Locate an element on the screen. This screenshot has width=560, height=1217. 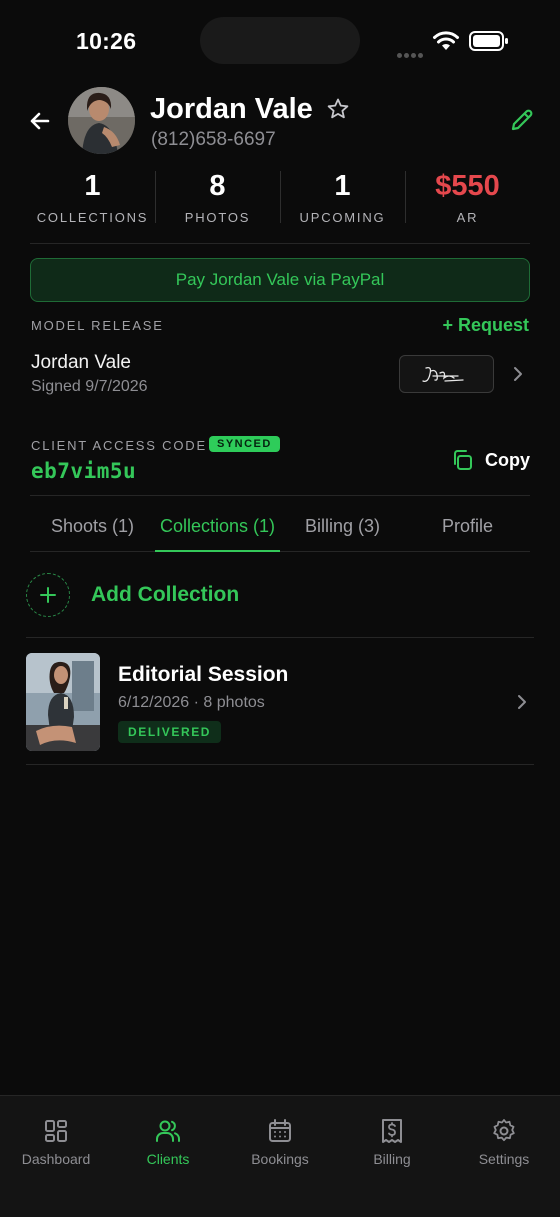
signature-icon is located at coordinates (443, 374).